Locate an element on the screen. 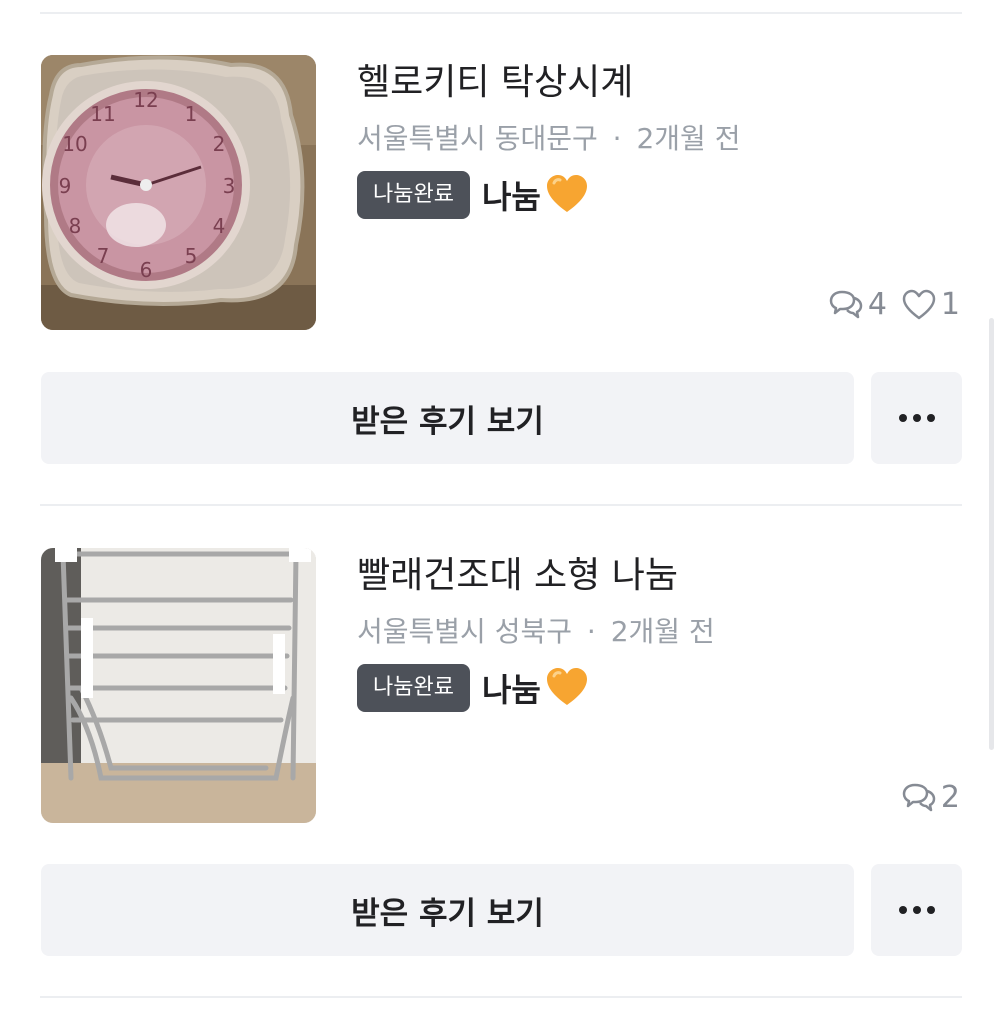 Image resolution: width=1000 pixels, height=1013 pixels. item-meta: 서울특별시 성북구 · 2개월 전 is located at coordinates (659, 632).